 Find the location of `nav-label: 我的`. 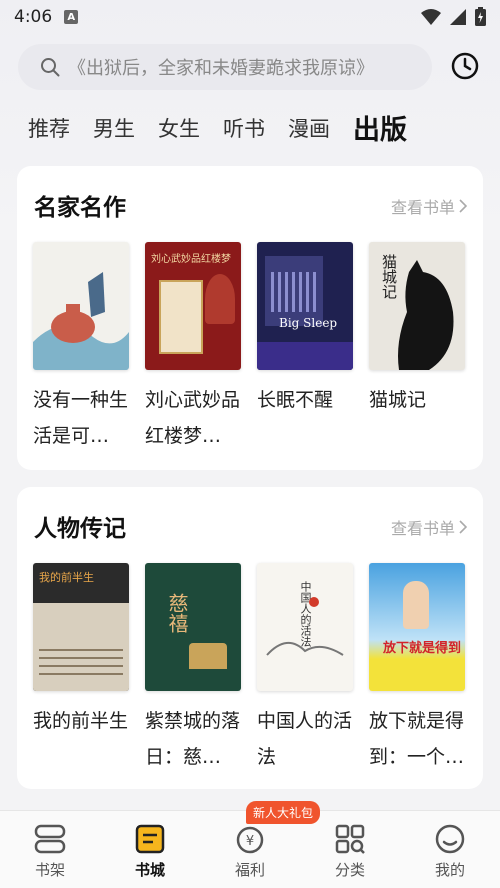

nav-label: 我的 is located at coordinates (449, 870).